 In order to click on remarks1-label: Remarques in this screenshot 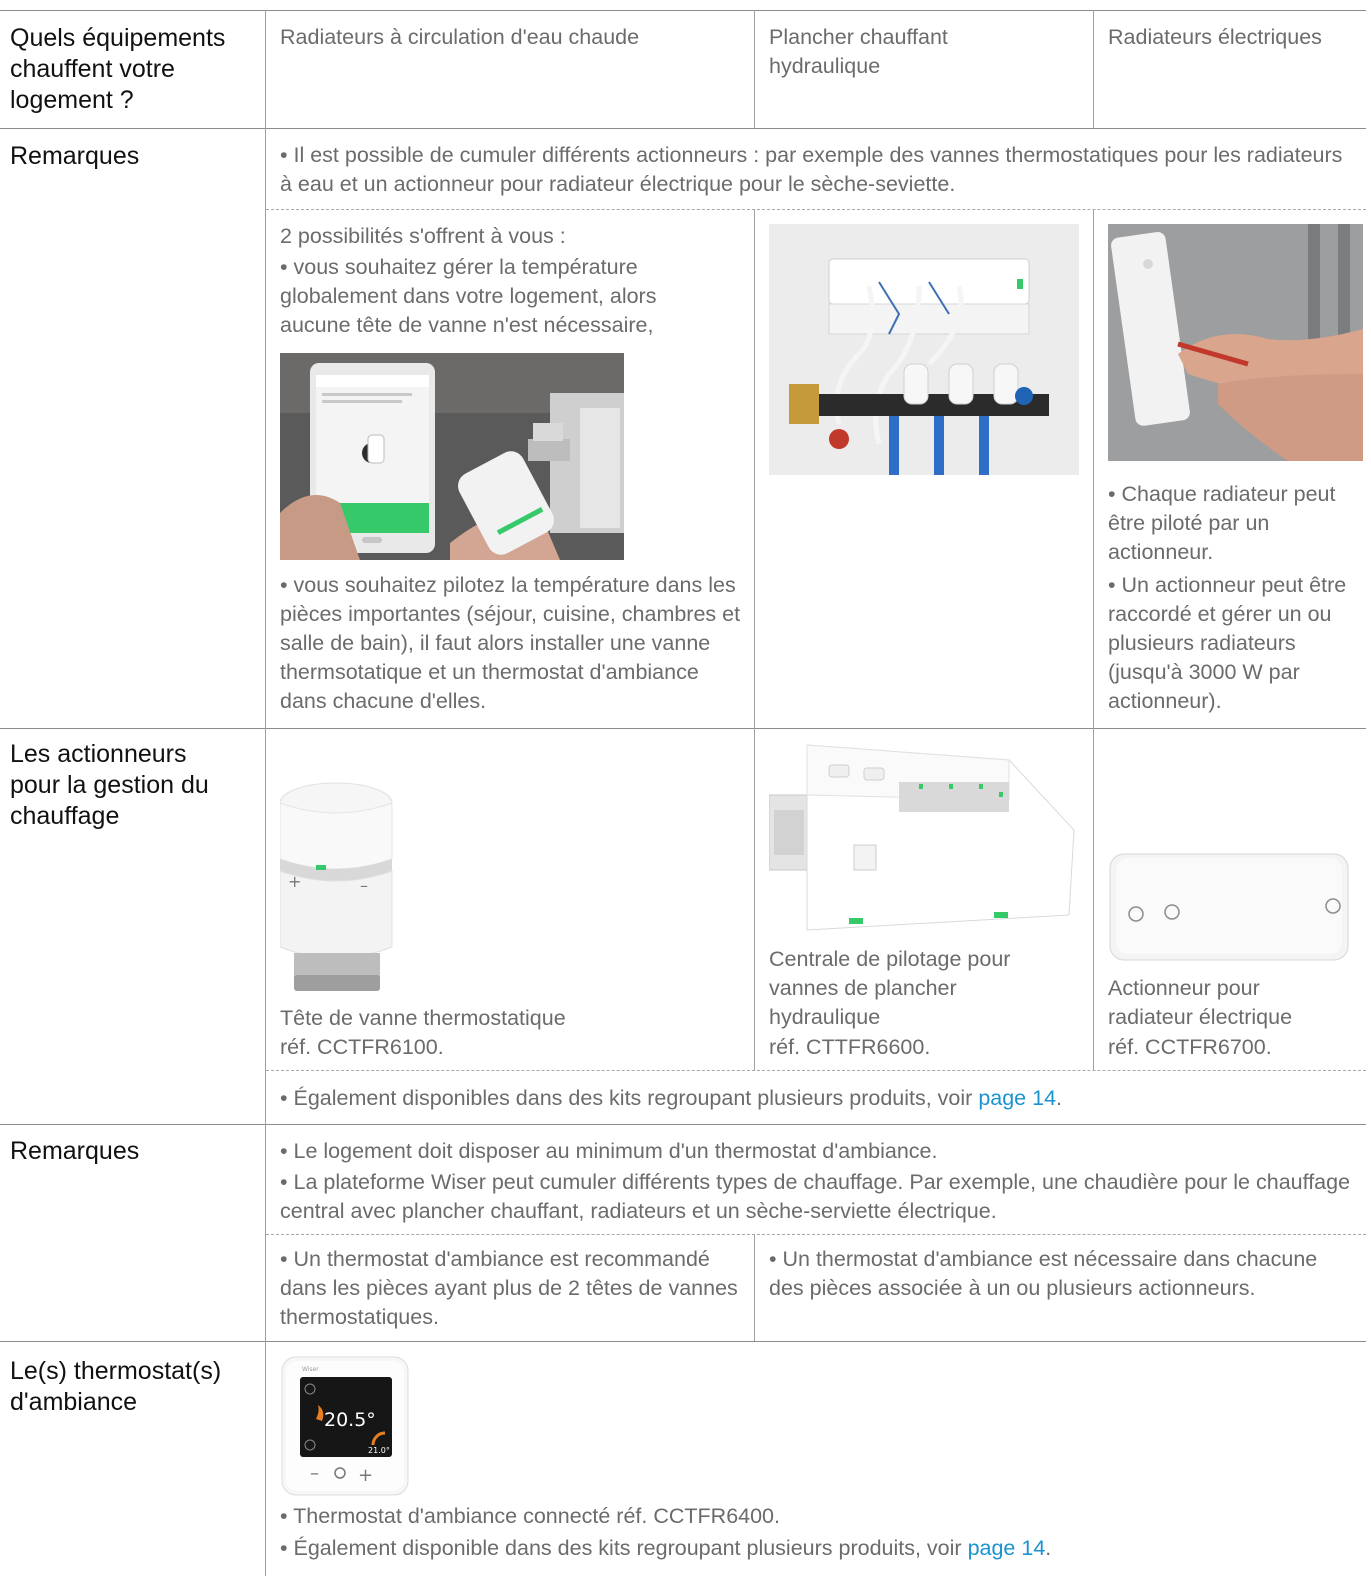, I will do `click(75, 156)`.